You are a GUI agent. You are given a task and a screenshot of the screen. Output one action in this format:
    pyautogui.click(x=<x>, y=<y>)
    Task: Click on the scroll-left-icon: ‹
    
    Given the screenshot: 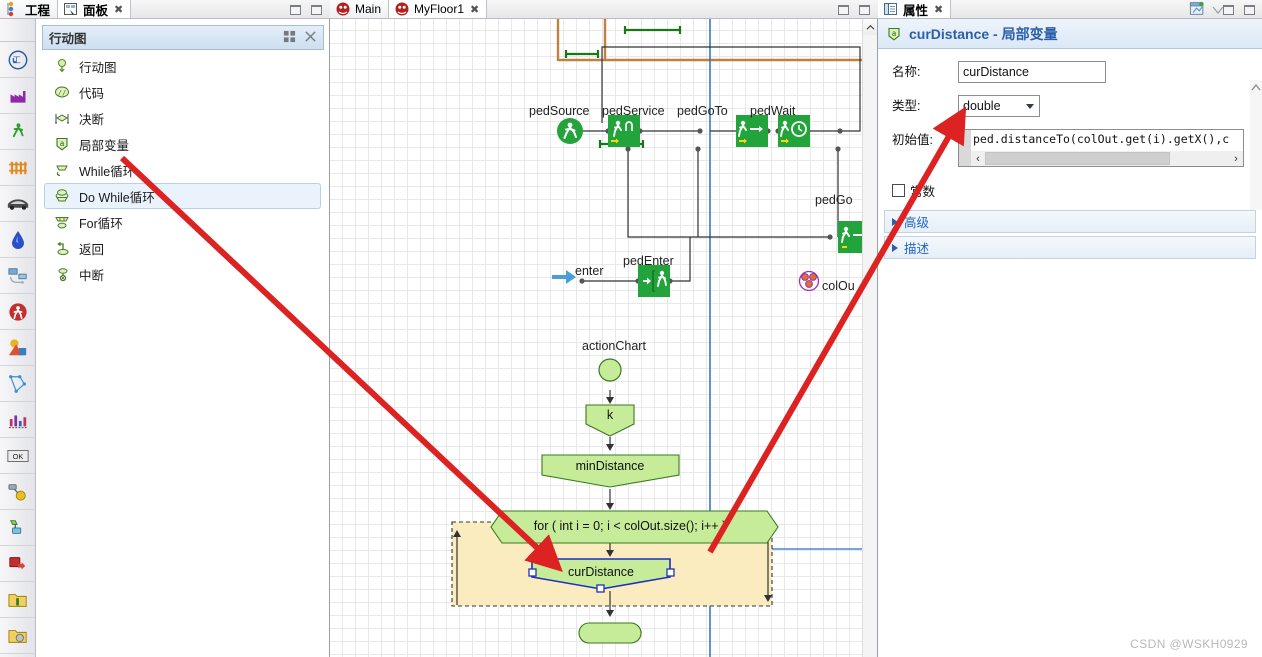 What is the action you would take?
    pyautogui.click(x=978, y=159)
    